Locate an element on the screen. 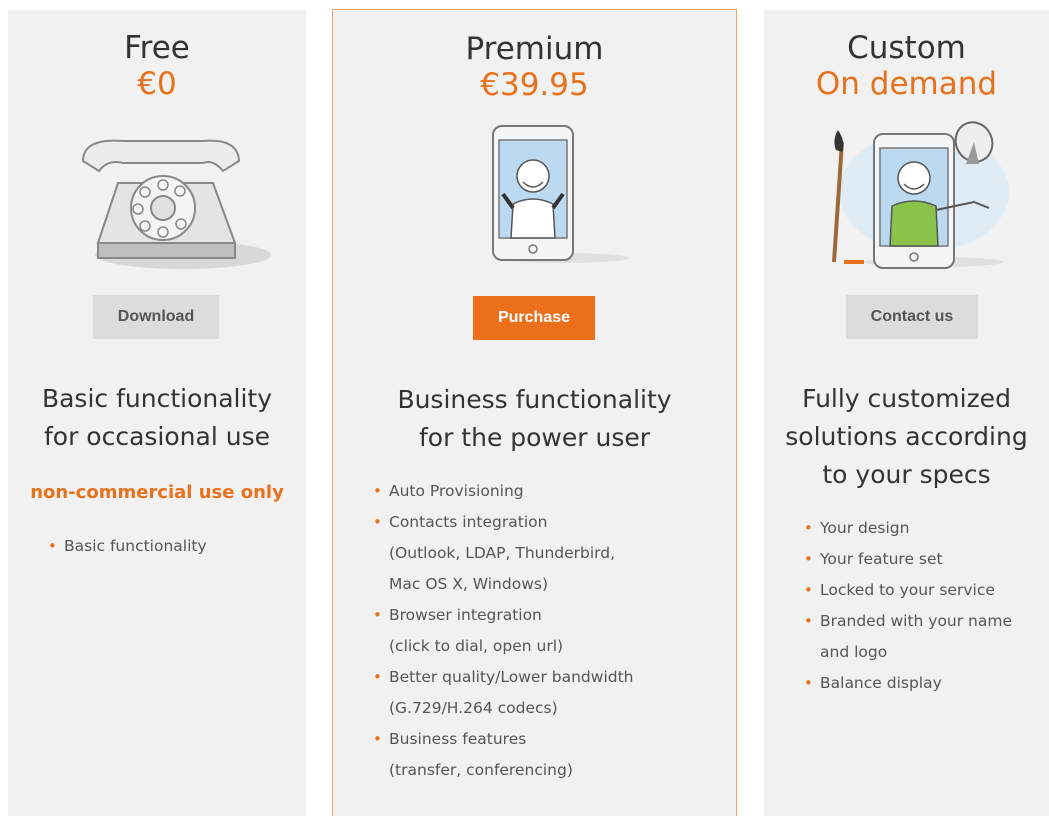  feature-detail: (Outlook, LDAP, Thunderbird, is located at coordinates (502, 553).